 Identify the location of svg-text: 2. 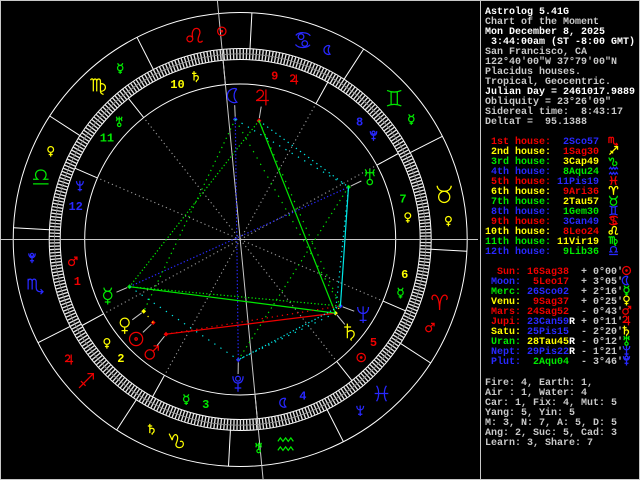
(120, 359).